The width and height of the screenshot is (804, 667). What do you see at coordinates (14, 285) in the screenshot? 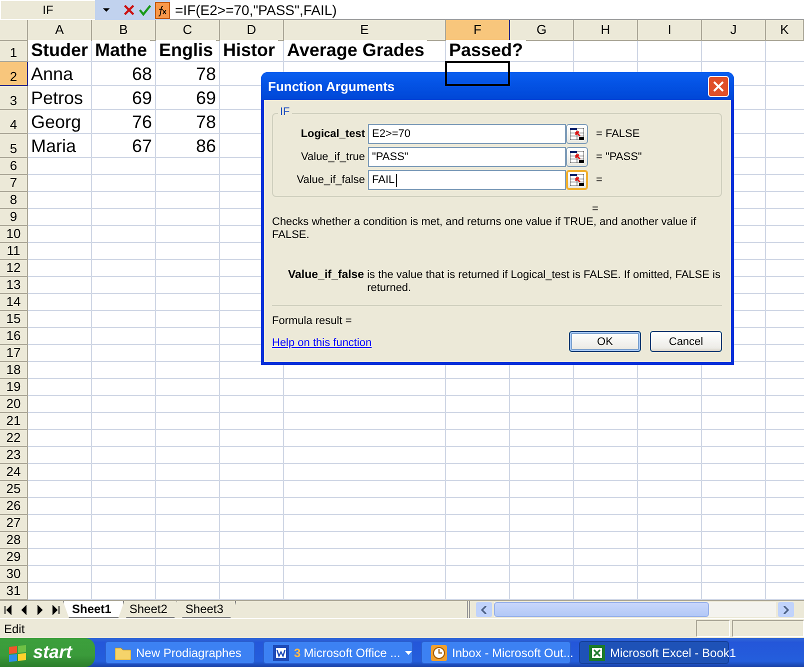
I see `row-header: 13` at bounding box center [14, 285].